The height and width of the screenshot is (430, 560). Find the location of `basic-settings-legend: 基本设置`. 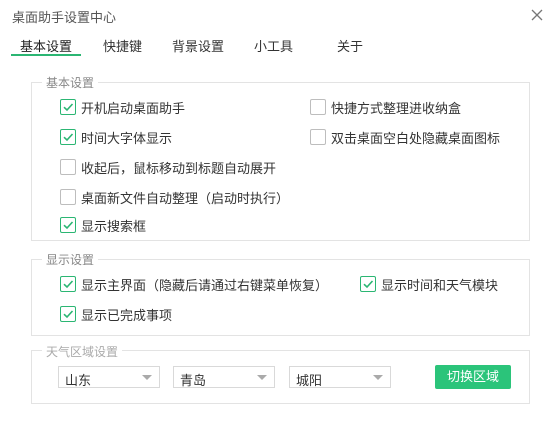

basic-settings-legend: 基本设置 is located at coordinates (70, 82).